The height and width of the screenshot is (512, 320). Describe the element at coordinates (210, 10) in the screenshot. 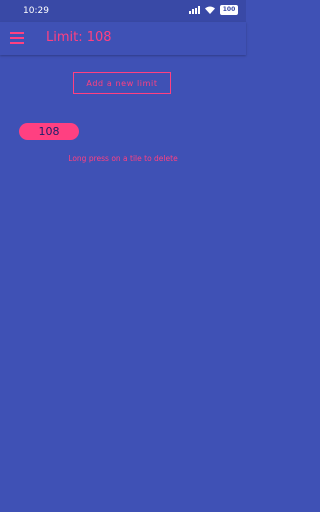

I see `wifi-icon` at that location.